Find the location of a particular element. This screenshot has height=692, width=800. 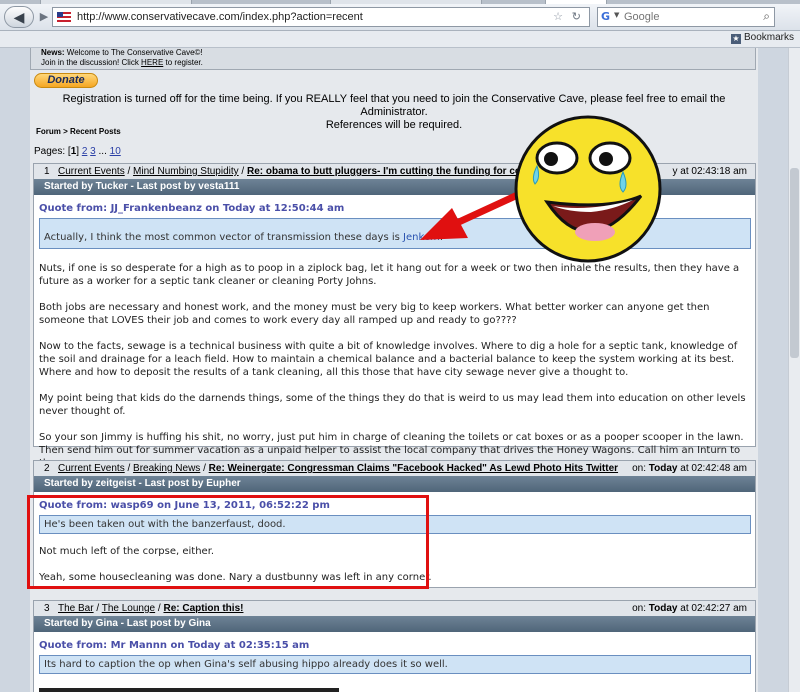

join-text-end: to register. is located at coordinates (183, 62).